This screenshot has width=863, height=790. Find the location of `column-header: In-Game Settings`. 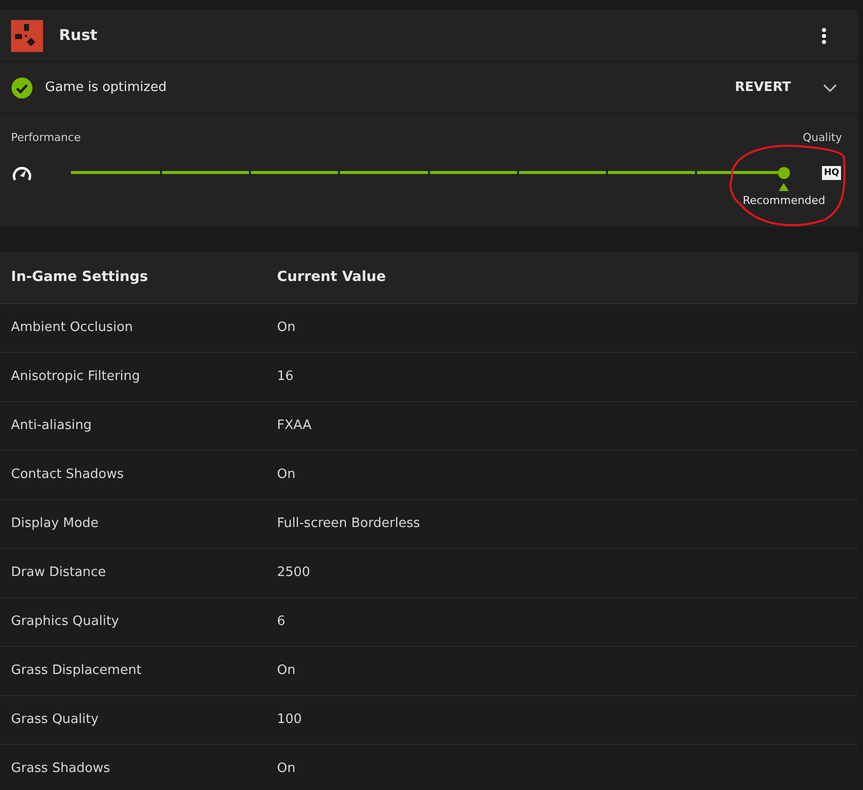

column-header: In-Game Settings is located at coordinates (79, 277).